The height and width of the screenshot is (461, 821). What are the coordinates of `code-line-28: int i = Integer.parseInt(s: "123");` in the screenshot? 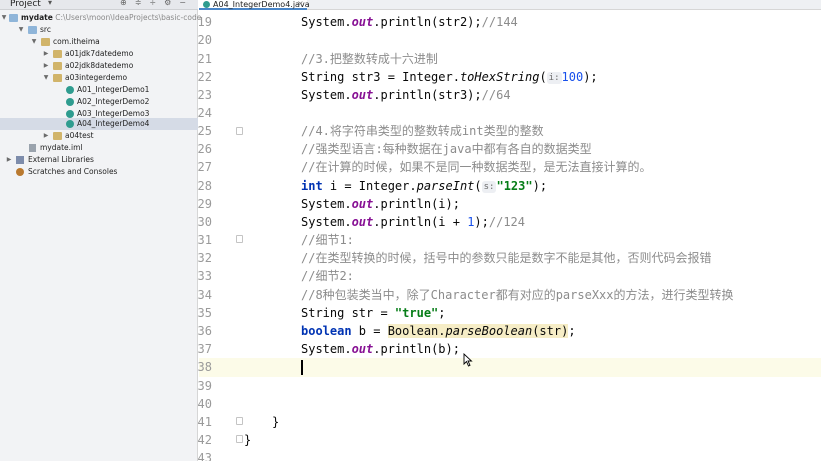 It's located at (424, 186).